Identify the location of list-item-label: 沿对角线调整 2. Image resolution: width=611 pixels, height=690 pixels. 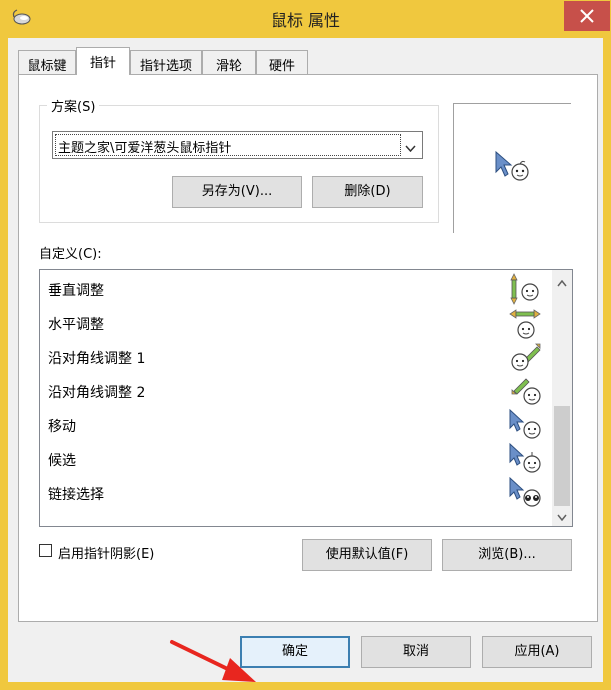
(97, 393).